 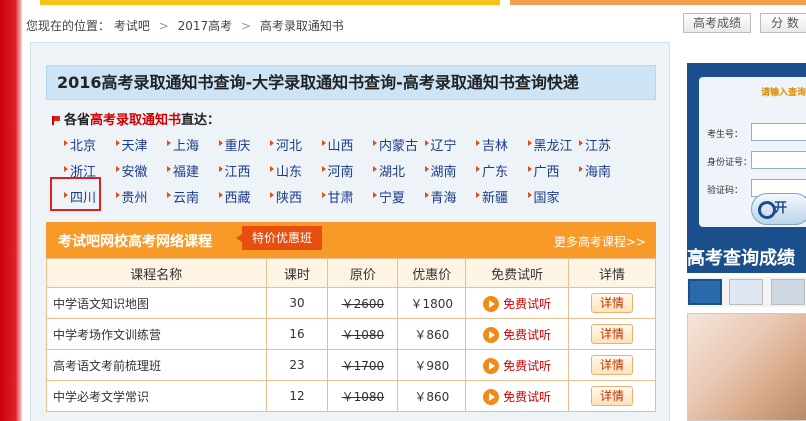 I want to click on col-header-hours: 课时, so click(x=297, y=273).